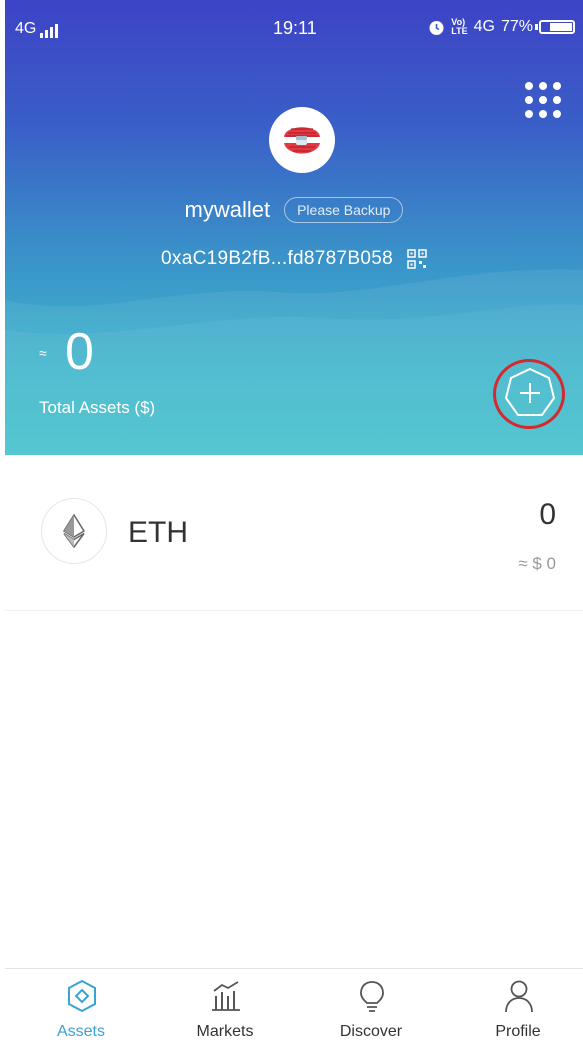 The image size is (583, 1043). I want to click on tab-markets: Markets, so click(225, 1006).